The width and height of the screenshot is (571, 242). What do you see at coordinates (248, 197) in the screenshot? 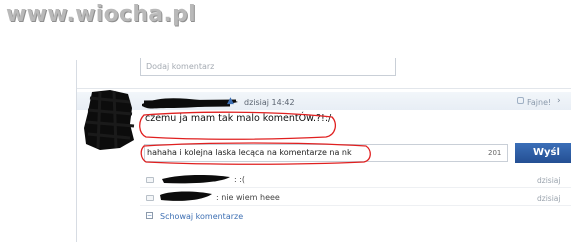
I see `comment-text: : nie wiem heee` at bounding box center [248, 197].